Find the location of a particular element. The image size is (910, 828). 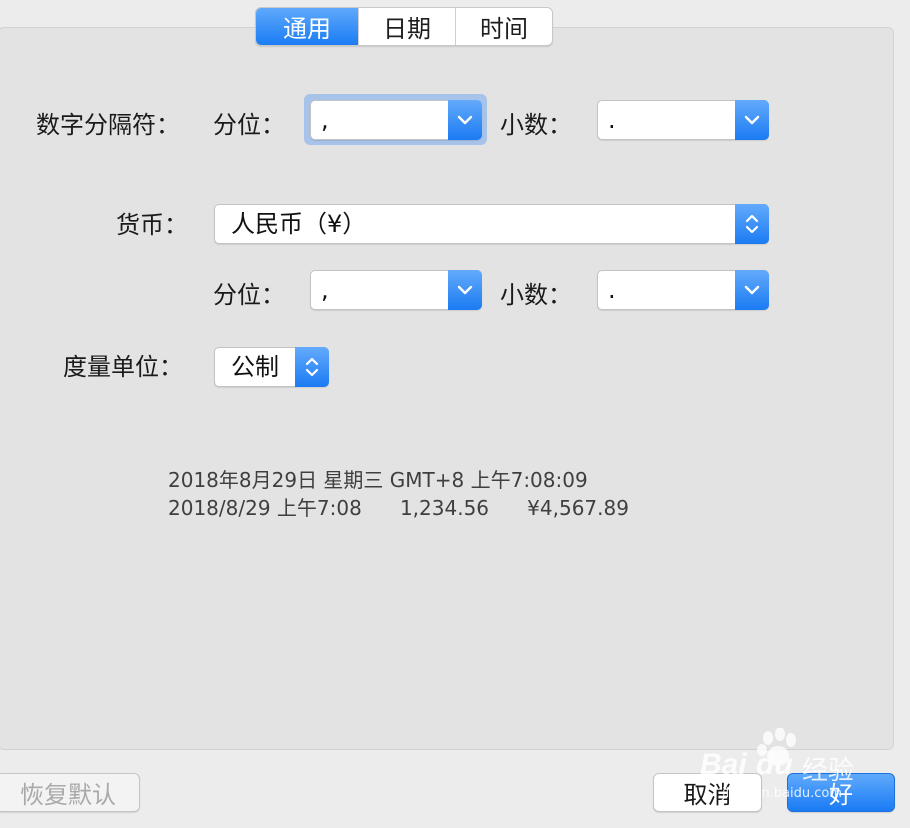

number-decimal-popup: . is located at coordinates (683, 120).